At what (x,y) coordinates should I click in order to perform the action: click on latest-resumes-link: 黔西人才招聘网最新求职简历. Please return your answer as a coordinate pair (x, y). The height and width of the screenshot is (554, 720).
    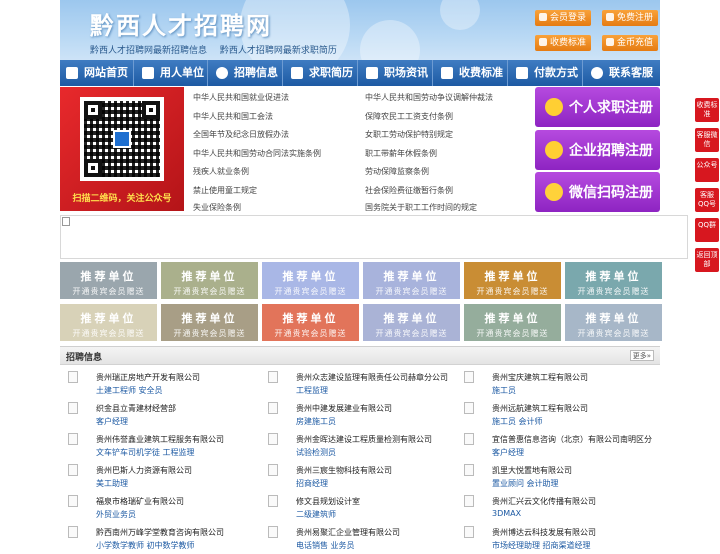
    Looking at the image, I should click on (278, 51).